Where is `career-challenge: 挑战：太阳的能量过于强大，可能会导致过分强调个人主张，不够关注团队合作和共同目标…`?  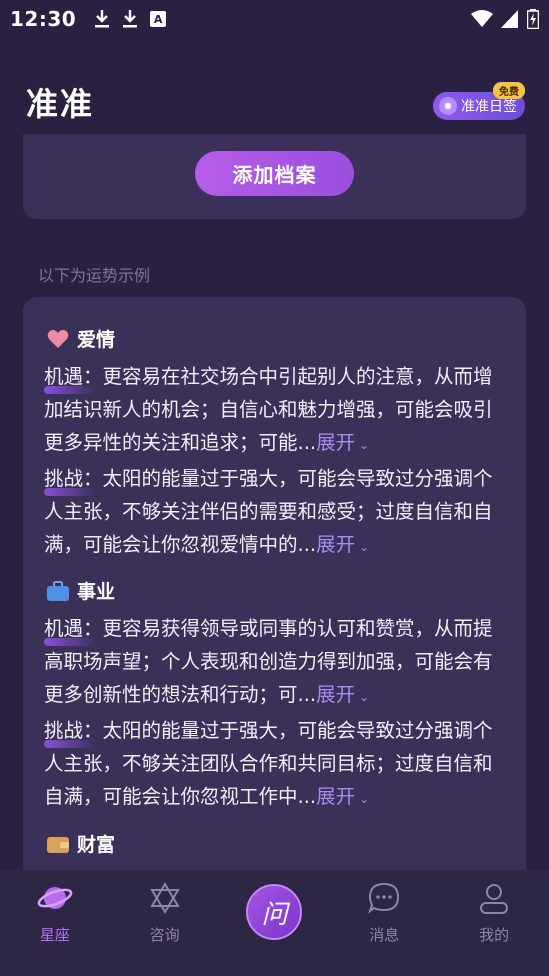
career-challenge: 挑战：太阳的能量过于强大，可能会导致过分强调个人主张，不够关注团队合作和共同目标… is located at coordinates (274, 765).